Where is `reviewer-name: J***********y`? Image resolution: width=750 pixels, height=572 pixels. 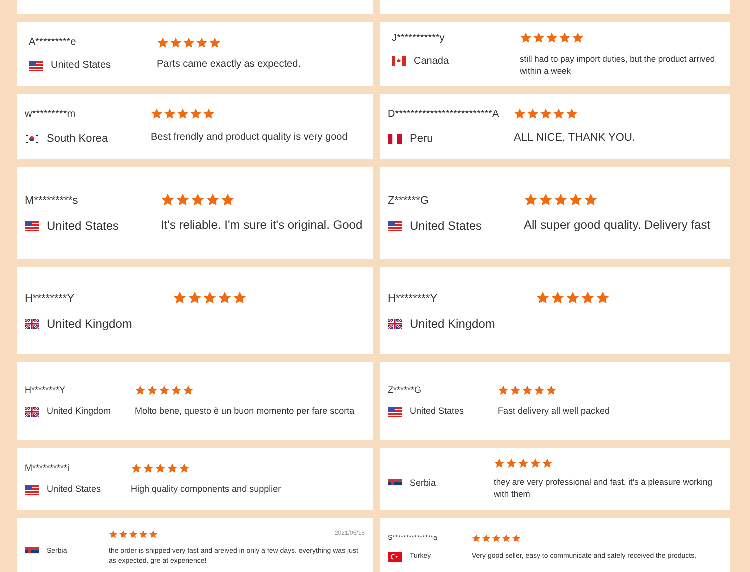 reviewer-name: J***********y is located at coordinates (418, 38).